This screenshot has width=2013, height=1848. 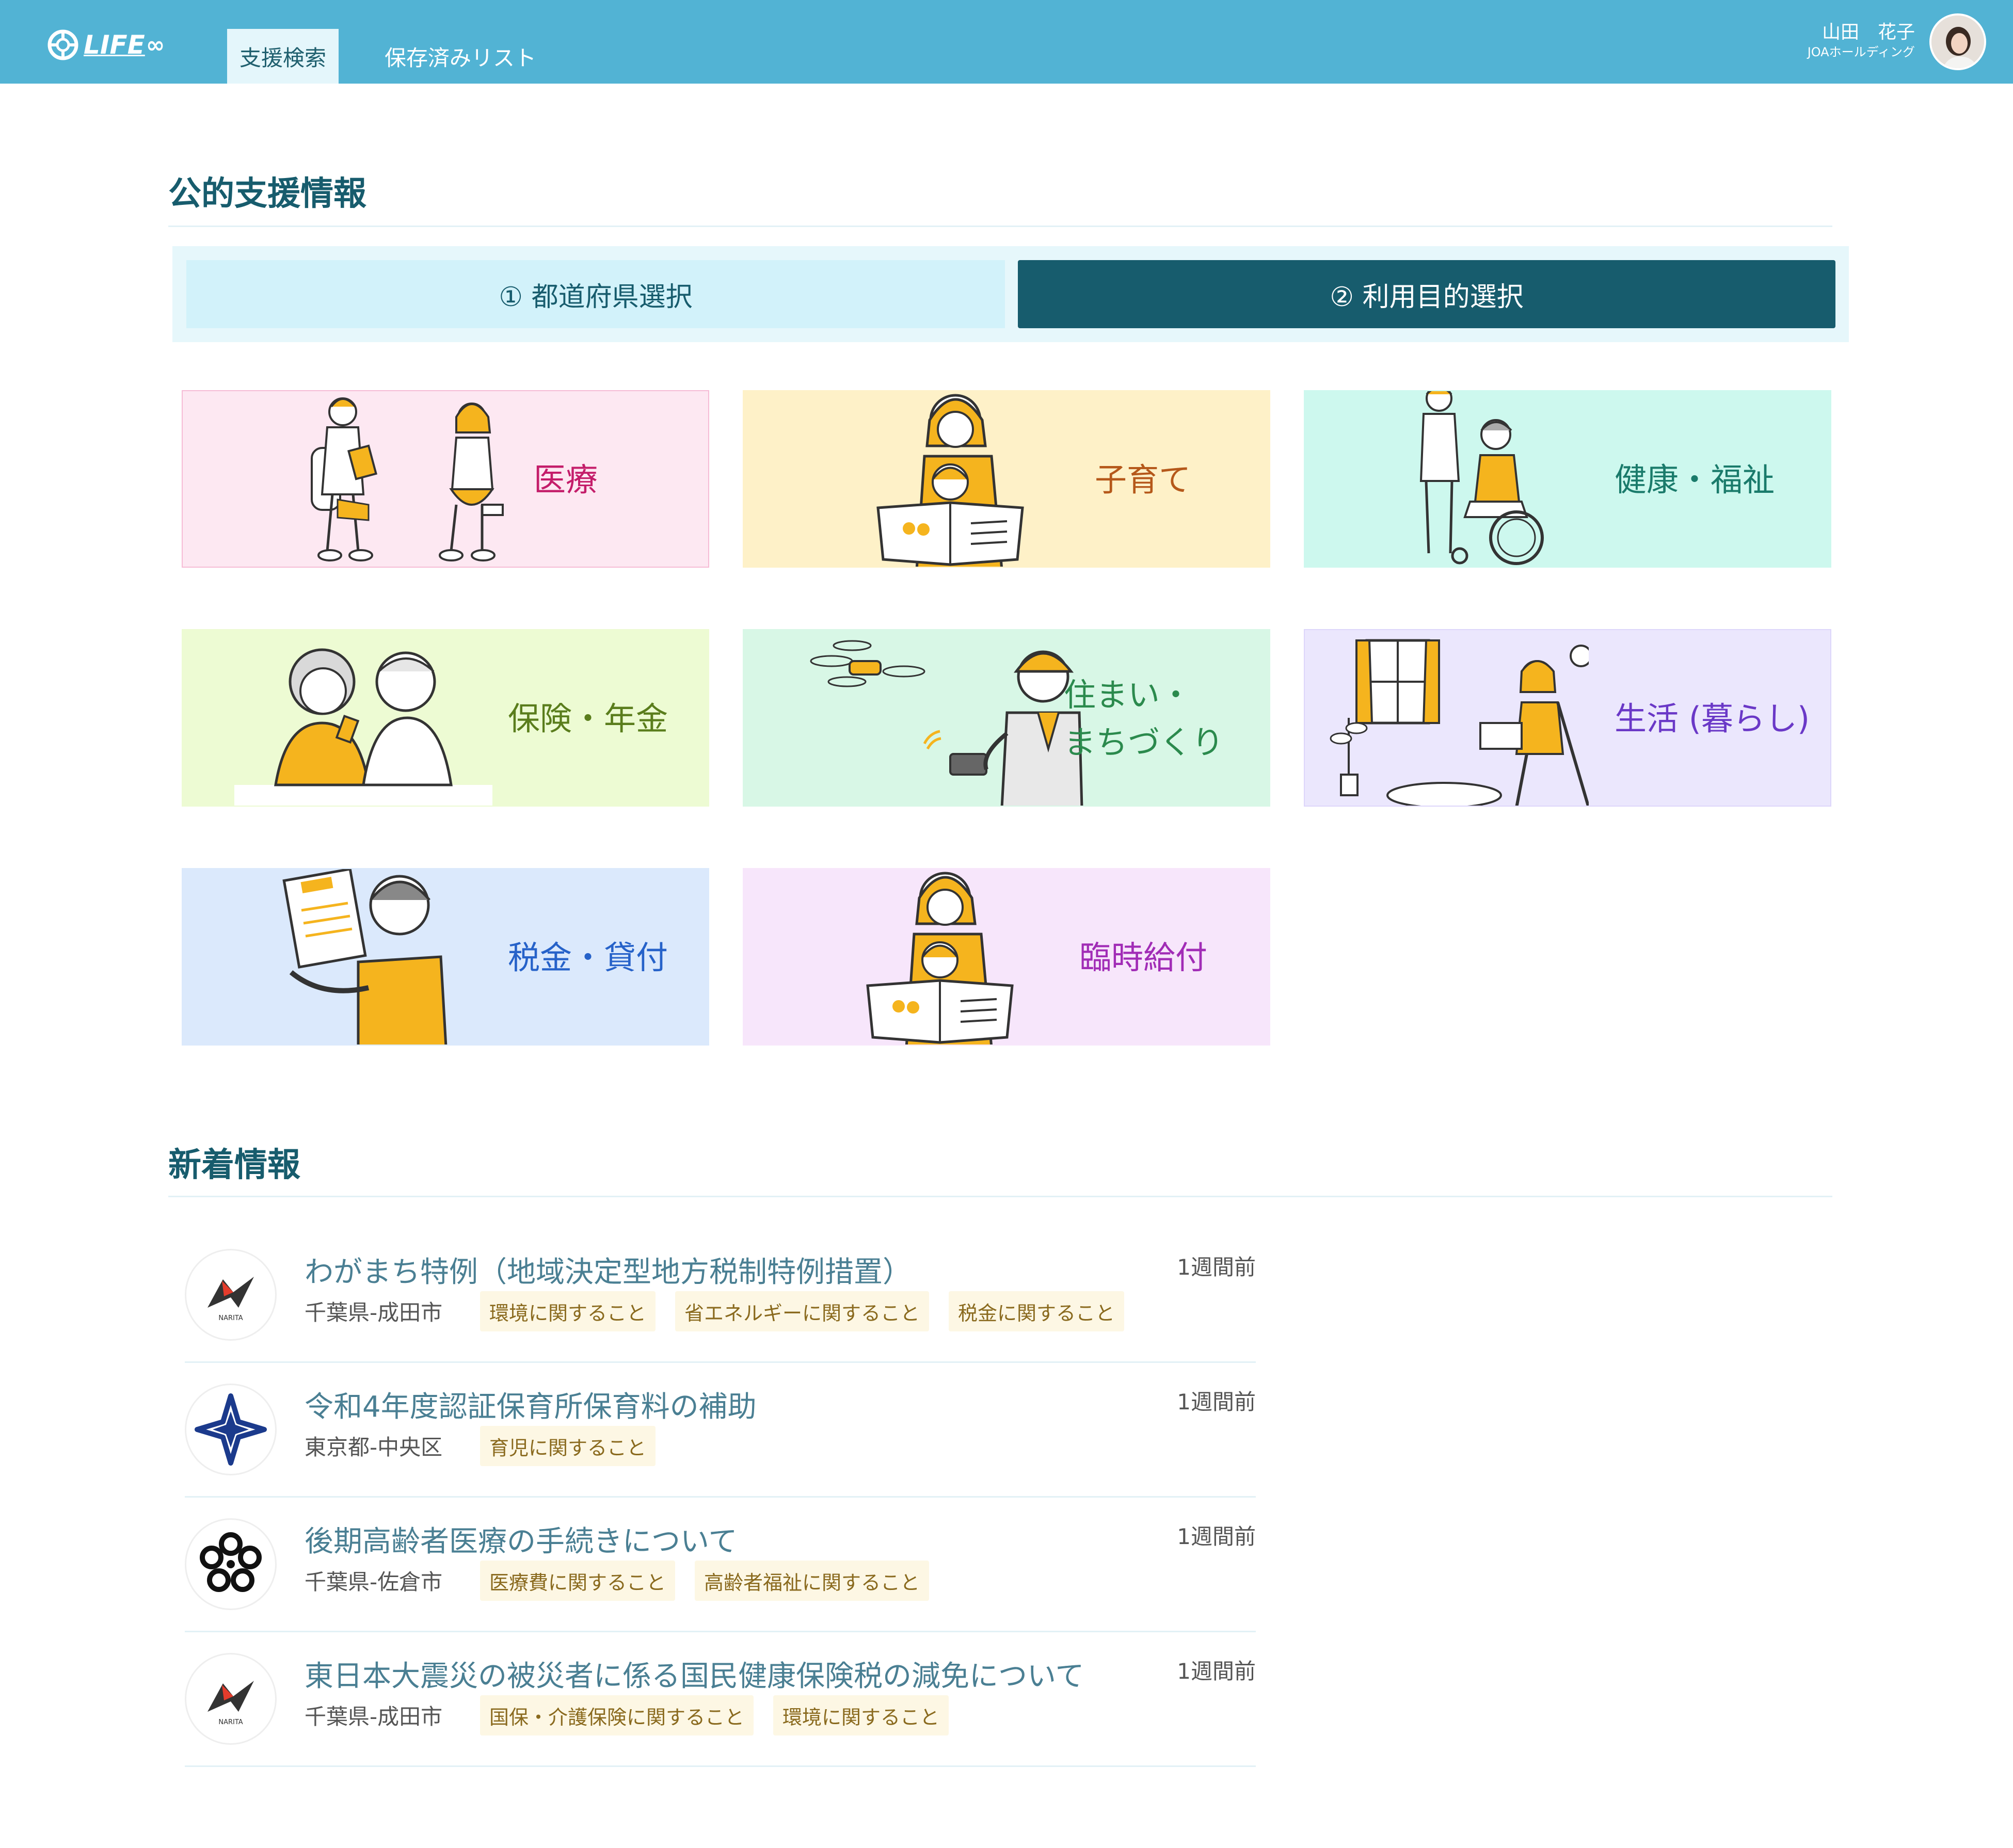 I want to click on category-card-insurance-pension: 保険・年金, so click(x=446, y=718).